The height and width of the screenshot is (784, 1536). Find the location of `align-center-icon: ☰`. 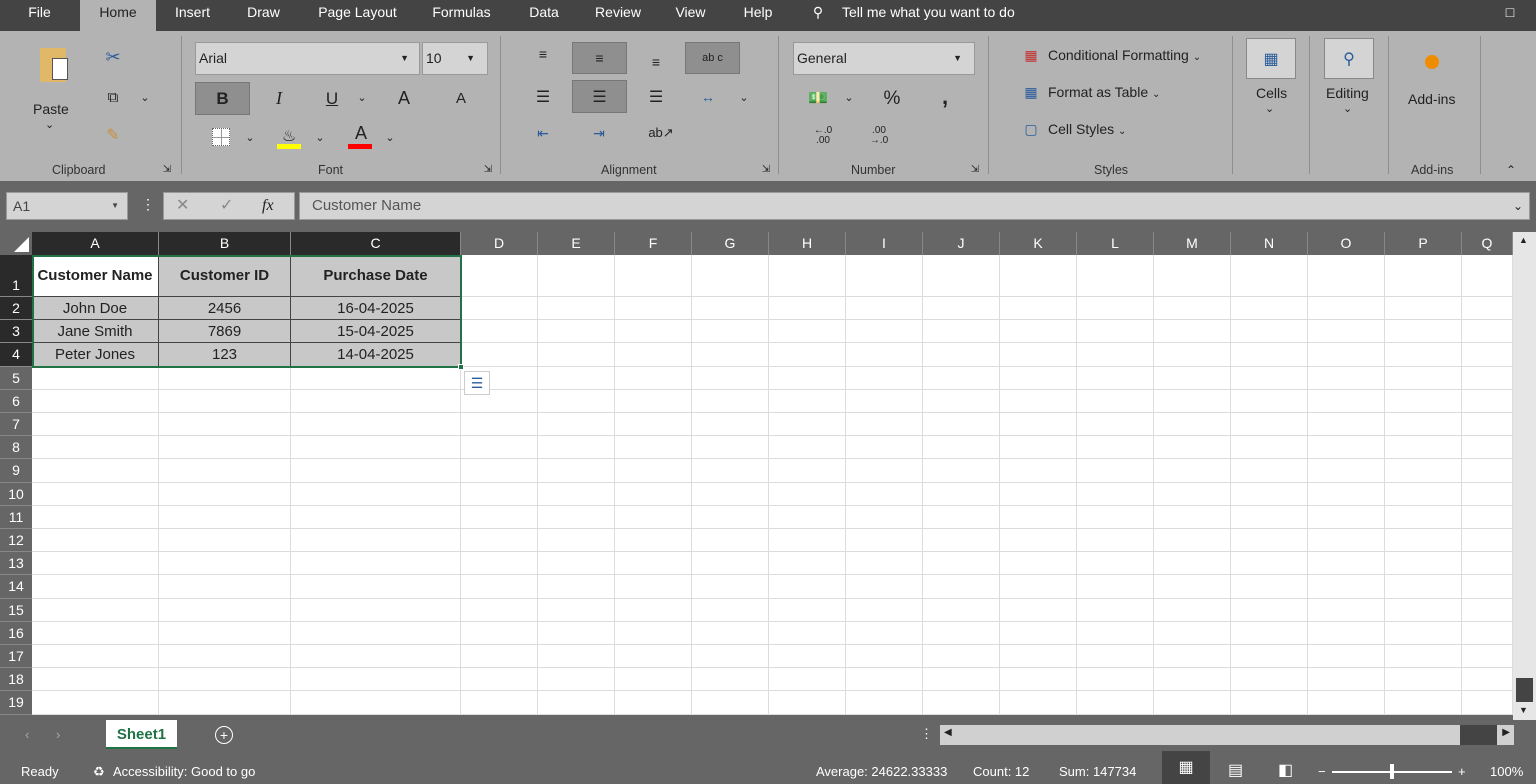

align-center-icon: ☰ is located at coordinates (599, 96).